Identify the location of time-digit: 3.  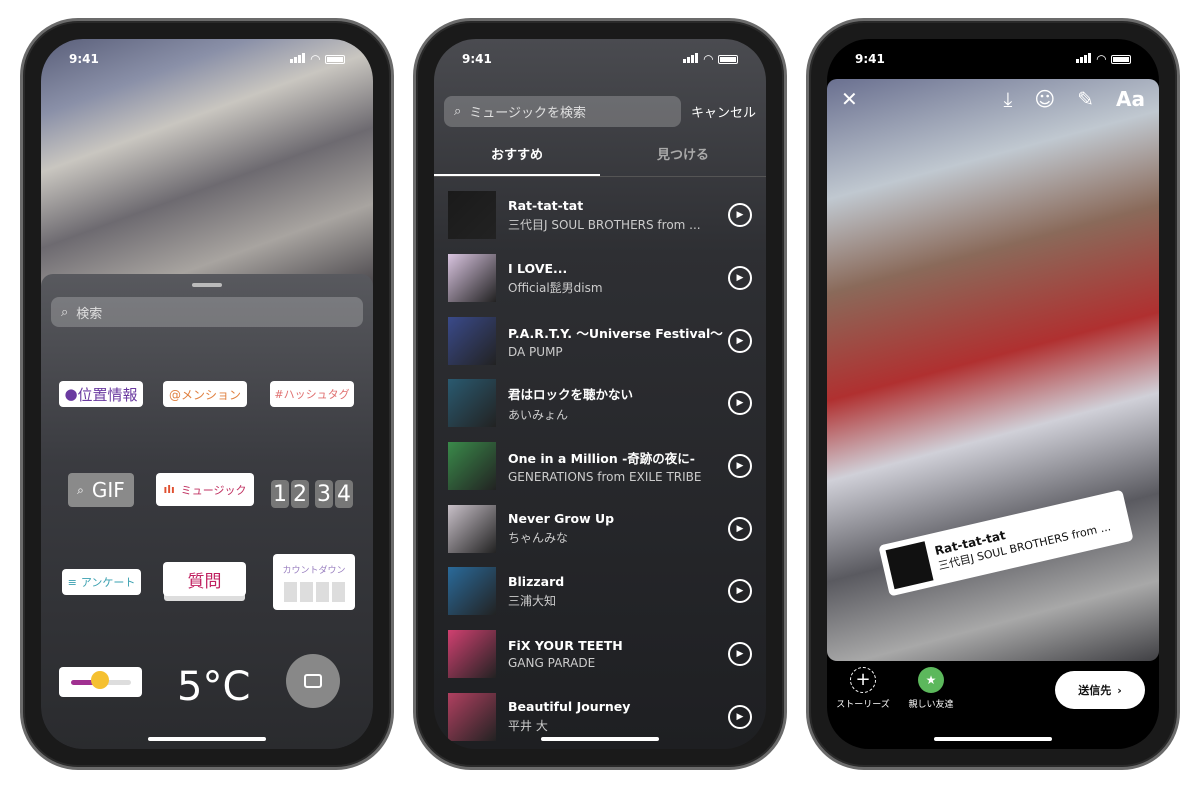
(324, 494).